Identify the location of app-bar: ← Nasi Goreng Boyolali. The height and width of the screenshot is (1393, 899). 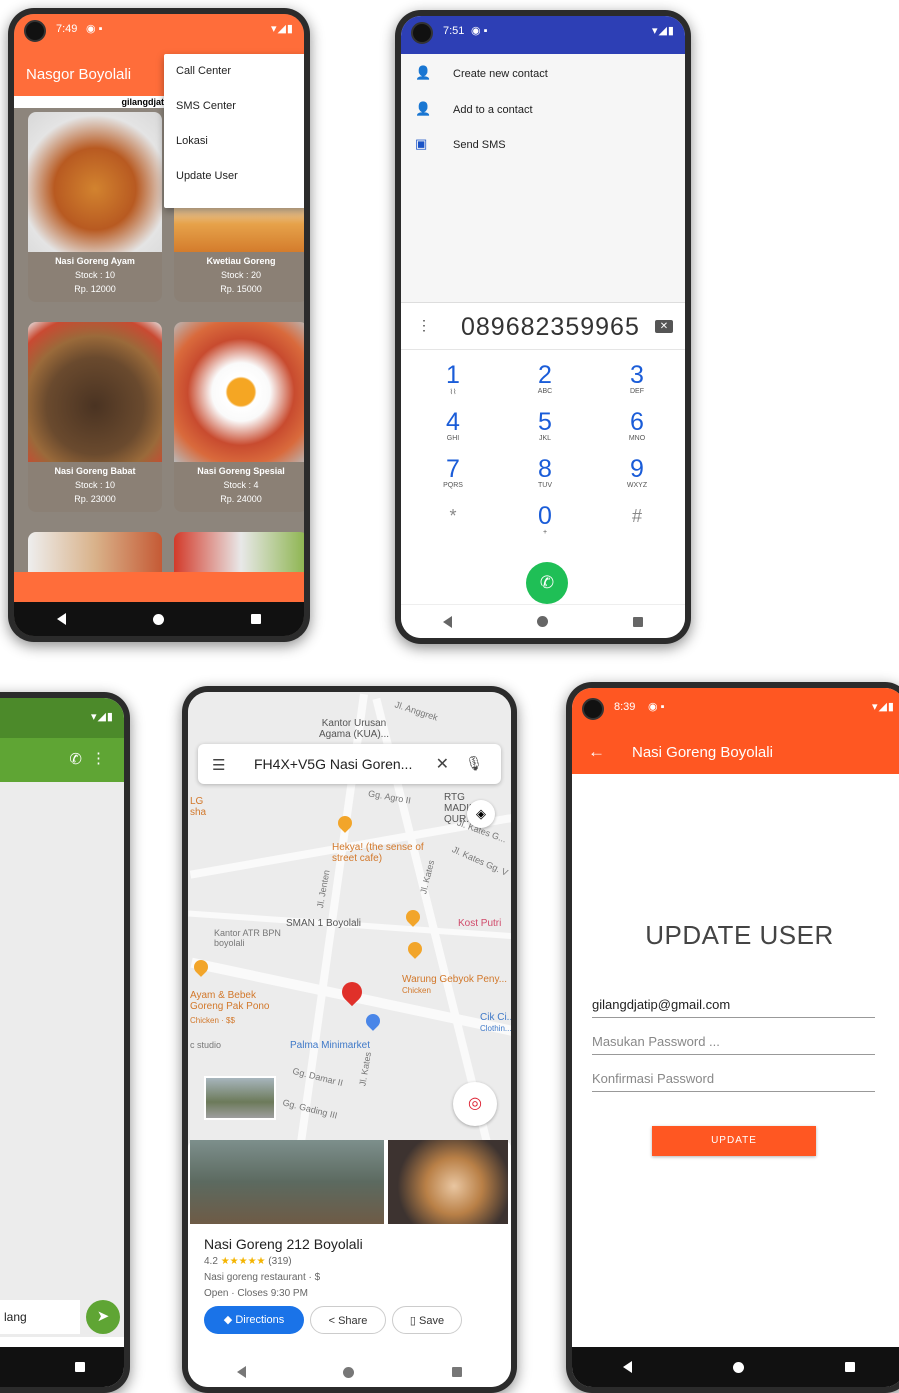
(735, 752).